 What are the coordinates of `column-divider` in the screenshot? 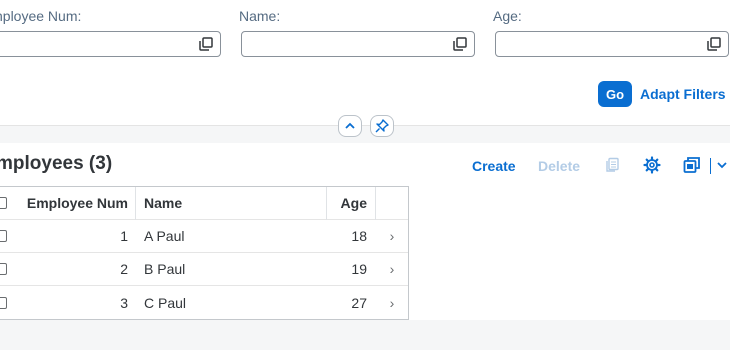 It's located at (375, 203).